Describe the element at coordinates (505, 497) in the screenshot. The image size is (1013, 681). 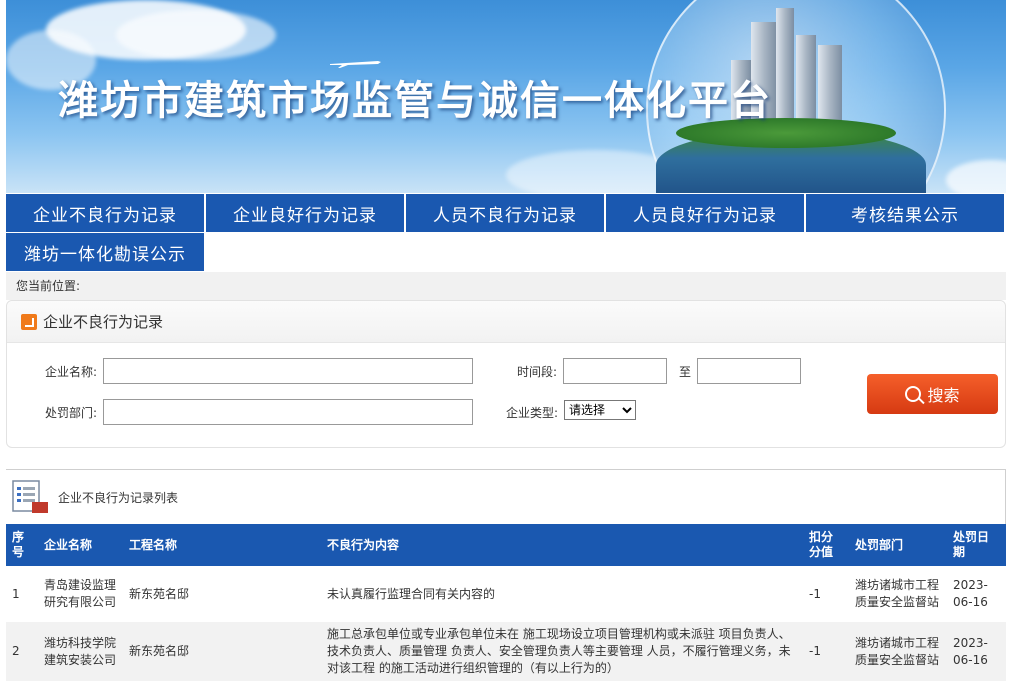
I see `results-header: 企业不良行为记录列表` at that location.